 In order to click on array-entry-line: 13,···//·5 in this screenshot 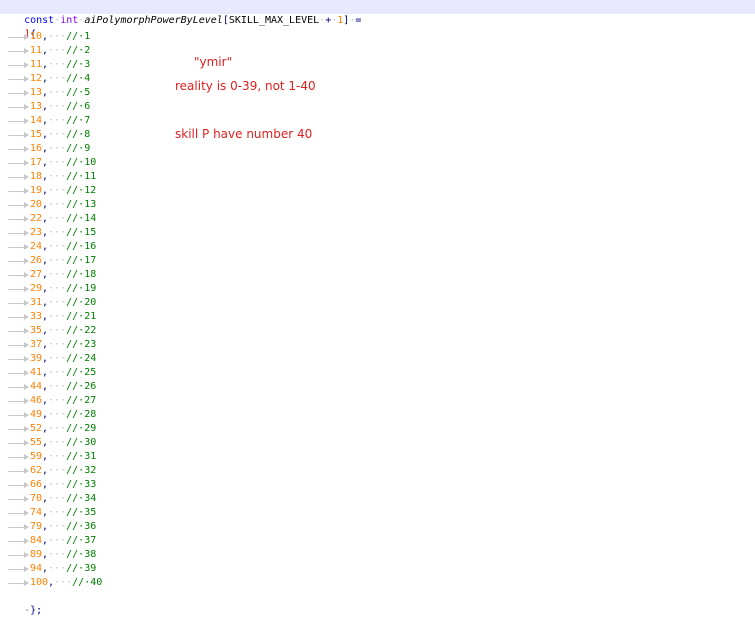, I will do `click(377, 93)`.